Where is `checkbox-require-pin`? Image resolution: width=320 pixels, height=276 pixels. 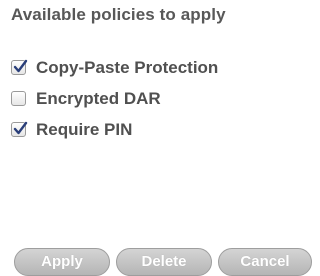
checkbox-require-pin is located at coordinates (19, 129).